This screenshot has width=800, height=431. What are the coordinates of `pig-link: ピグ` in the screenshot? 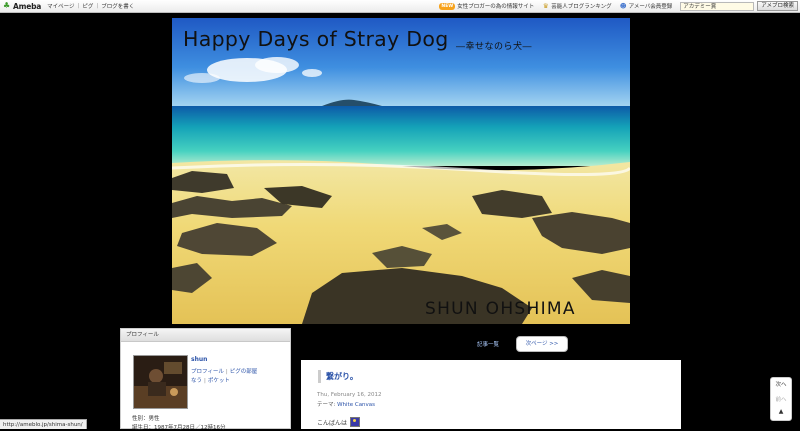 It's located at (87, 6).